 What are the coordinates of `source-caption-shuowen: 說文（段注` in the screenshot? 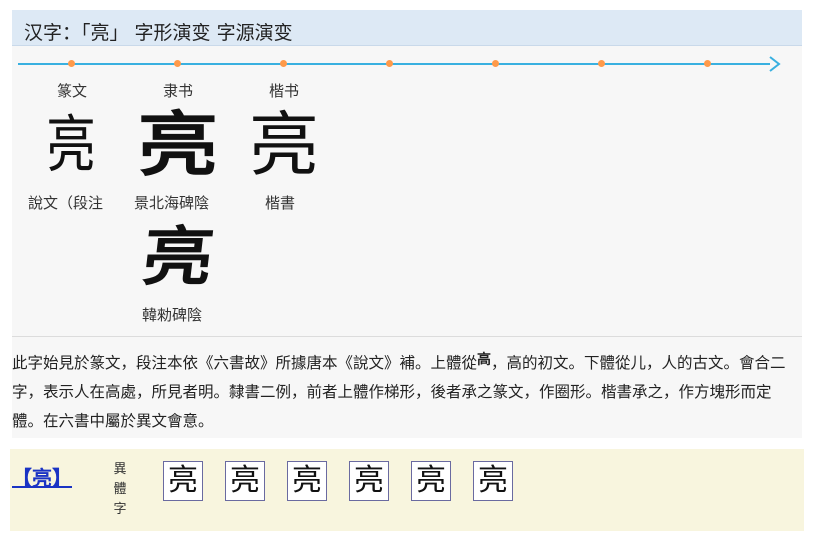 It's located at (66, 203).